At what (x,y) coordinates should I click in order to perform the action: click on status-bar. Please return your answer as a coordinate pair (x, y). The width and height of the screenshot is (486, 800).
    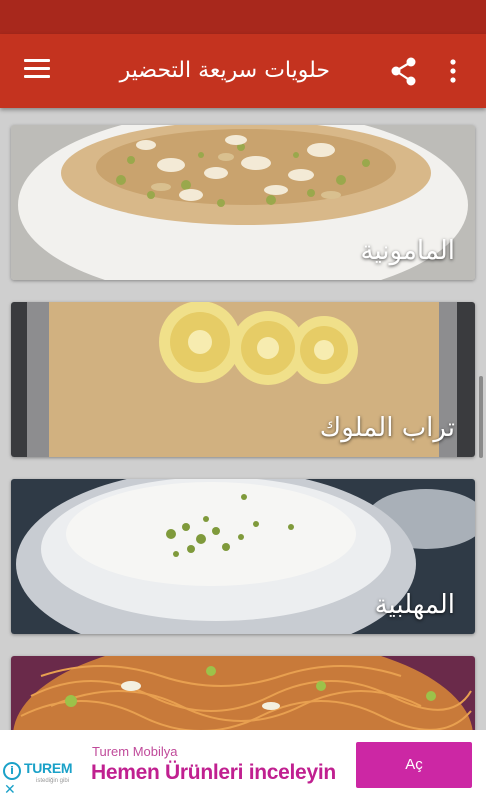
    Looking at the image, I should click on (243, 17).